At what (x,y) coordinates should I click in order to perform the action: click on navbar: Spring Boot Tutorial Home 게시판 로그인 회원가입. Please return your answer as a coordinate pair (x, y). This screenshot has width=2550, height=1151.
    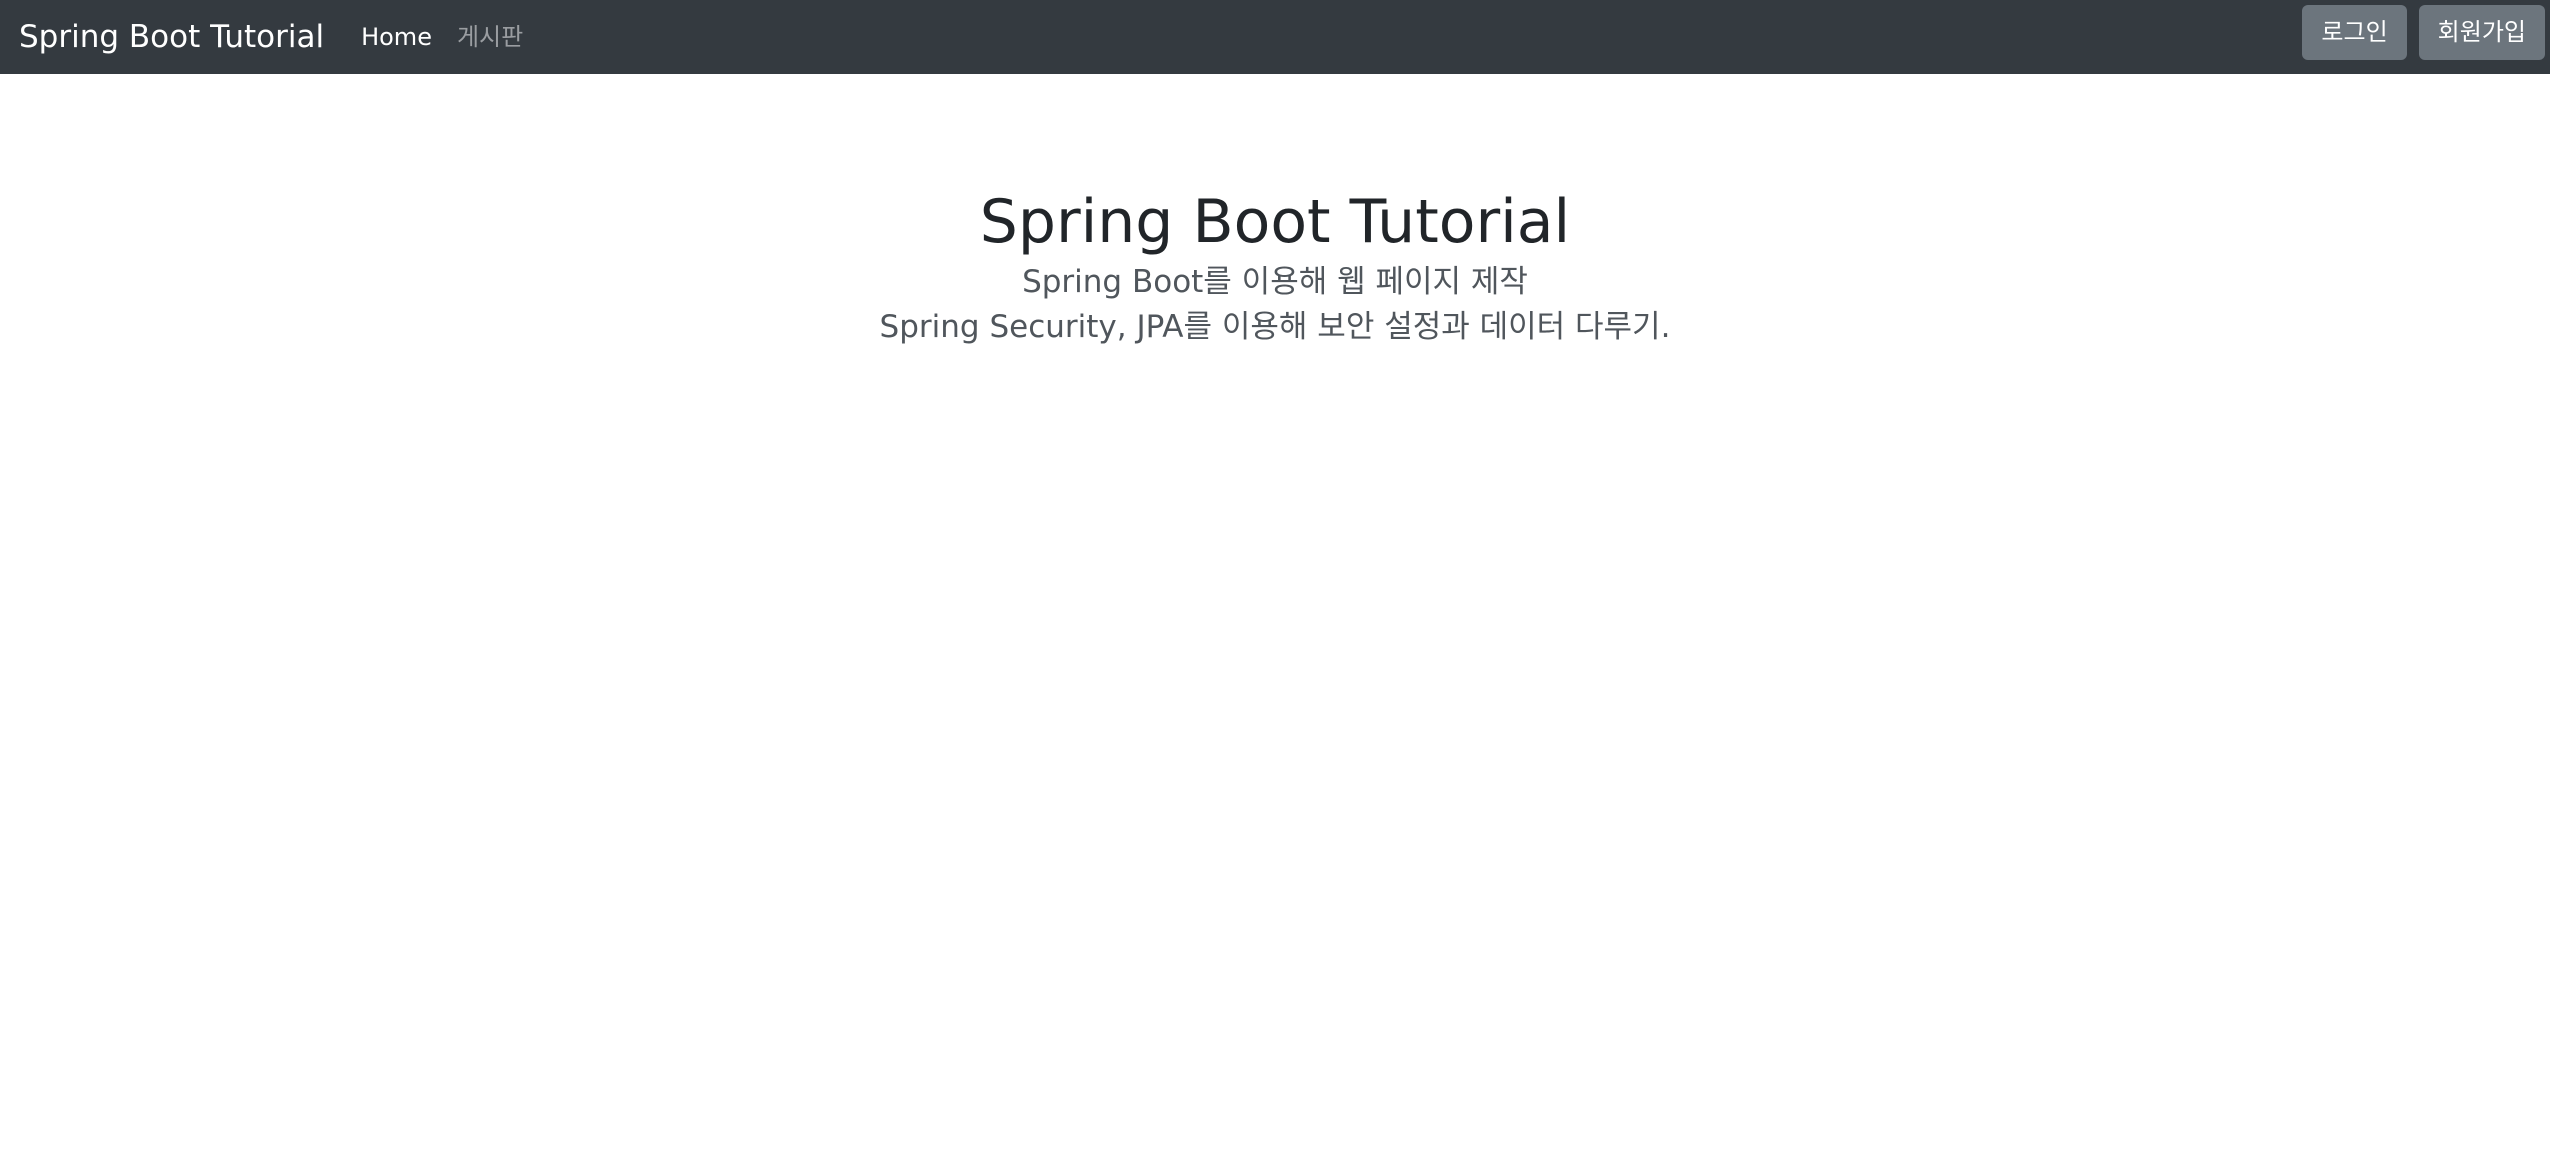
    Looking at the image, I should click on (1275, 37).